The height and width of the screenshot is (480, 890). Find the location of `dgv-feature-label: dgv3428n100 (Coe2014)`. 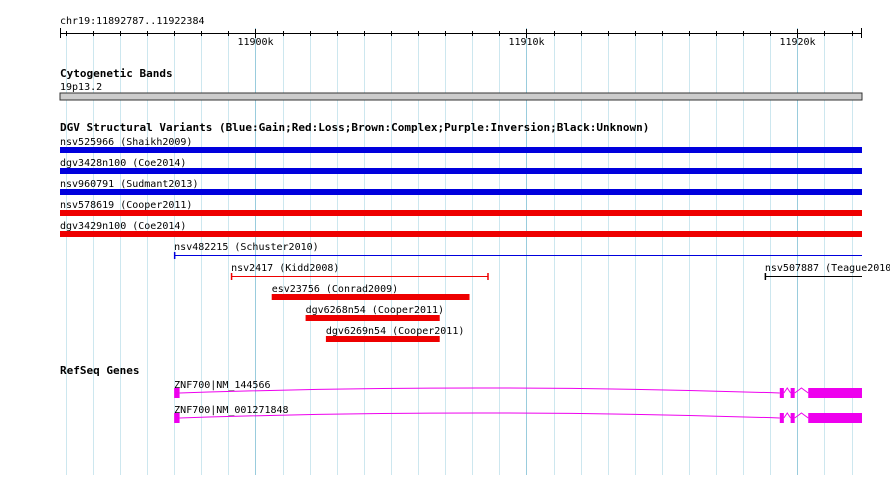

dgv-feature-label: dgv3428n100 (Coe2014) is located at coordinates (123, 163).